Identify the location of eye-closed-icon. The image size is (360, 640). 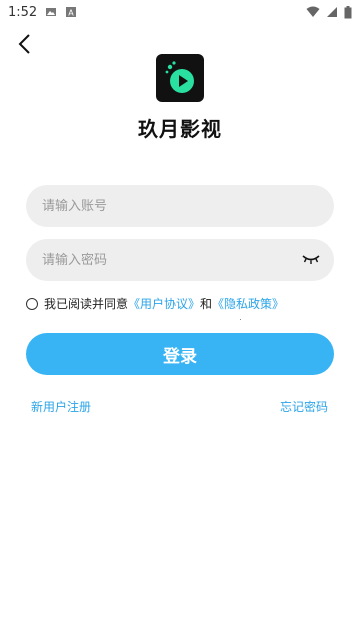
(311, 259).